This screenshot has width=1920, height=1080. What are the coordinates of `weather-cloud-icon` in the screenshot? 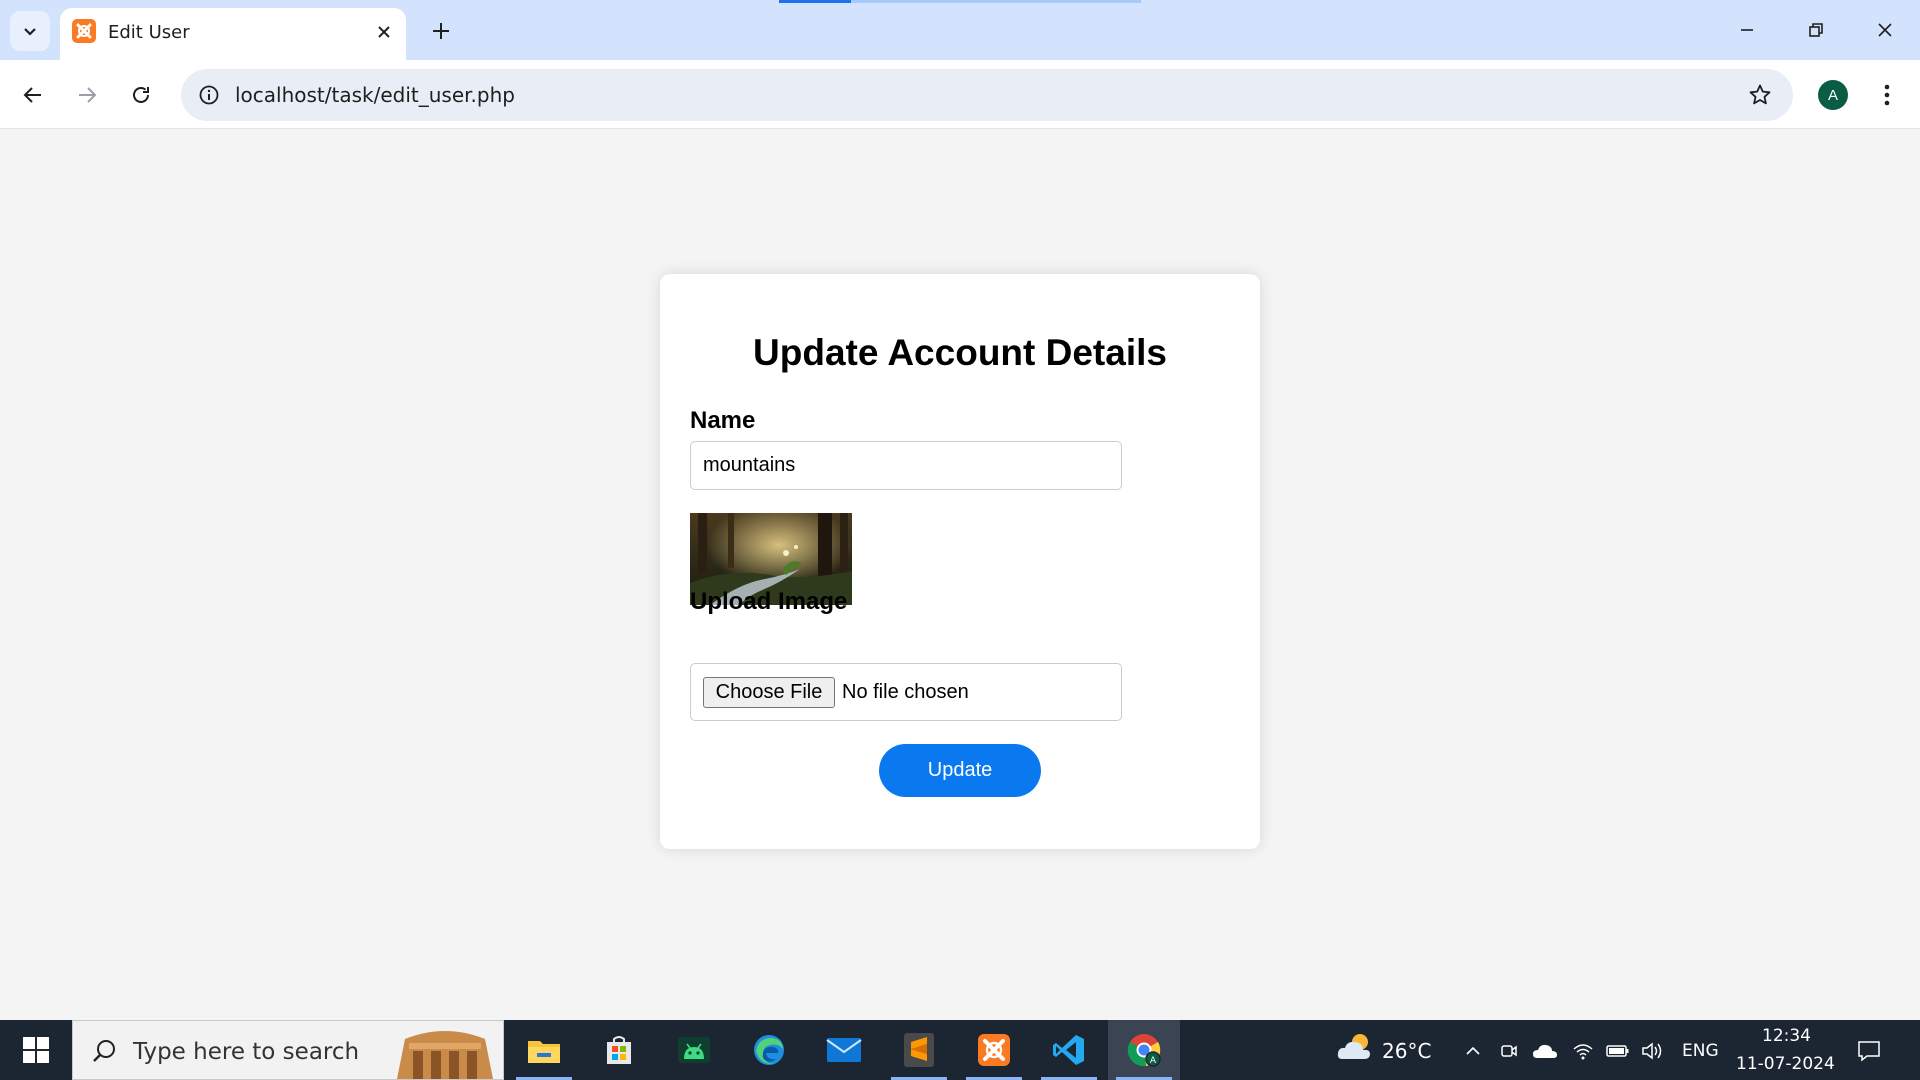 It's located at (1356, 1047).